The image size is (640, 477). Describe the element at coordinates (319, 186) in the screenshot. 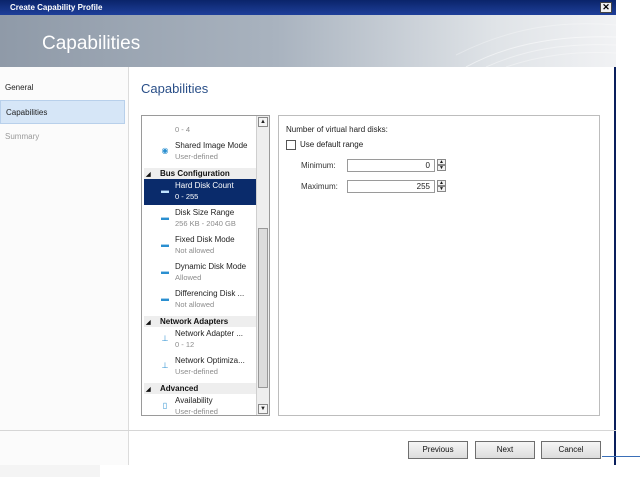

I see `maximum-label: Maximum:` at that location.